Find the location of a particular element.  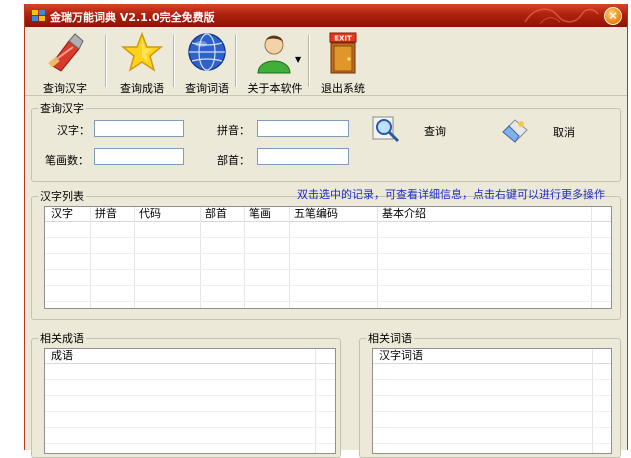

close-icon: × is located at coordinates (613, 15).